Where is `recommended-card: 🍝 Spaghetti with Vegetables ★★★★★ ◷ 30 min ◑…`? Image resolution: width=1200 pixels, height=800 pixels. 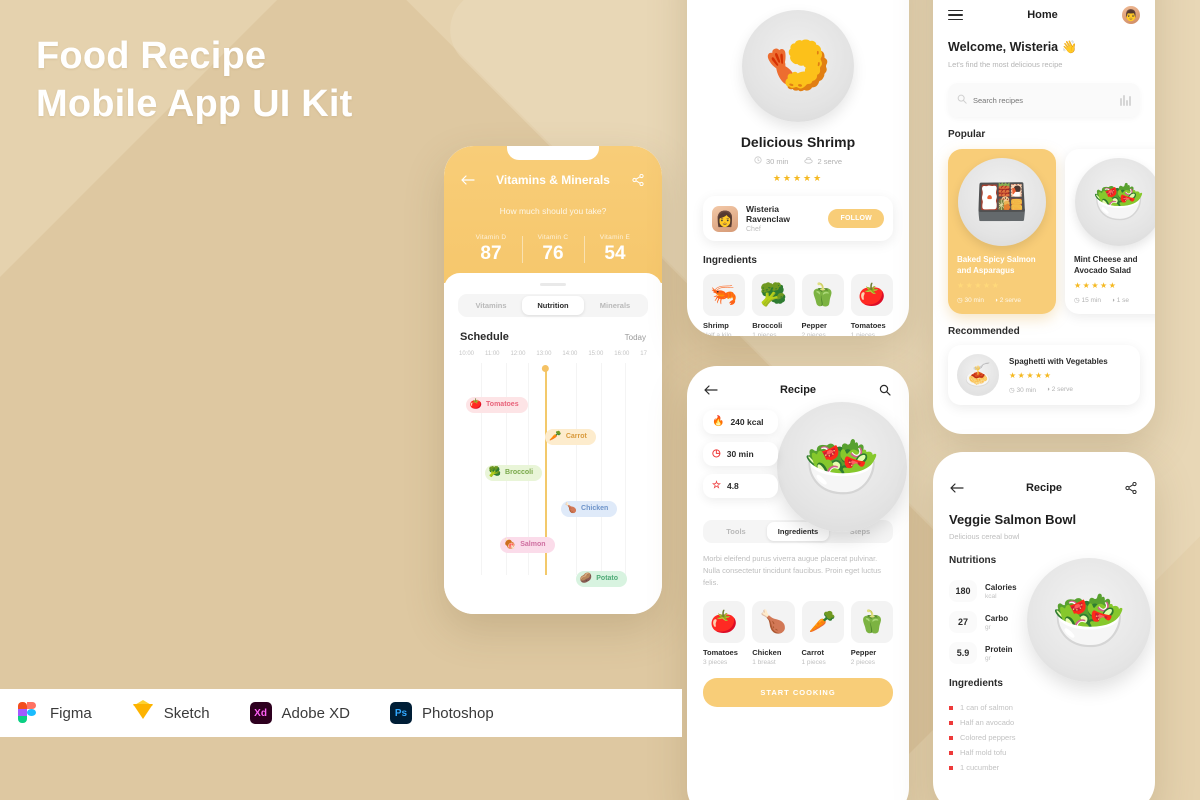
recommended-card: 🍝 Spaghetti with Vegetables ★★★★★ ◷ 30 min ◑… is located at coordinates (1044, 375).